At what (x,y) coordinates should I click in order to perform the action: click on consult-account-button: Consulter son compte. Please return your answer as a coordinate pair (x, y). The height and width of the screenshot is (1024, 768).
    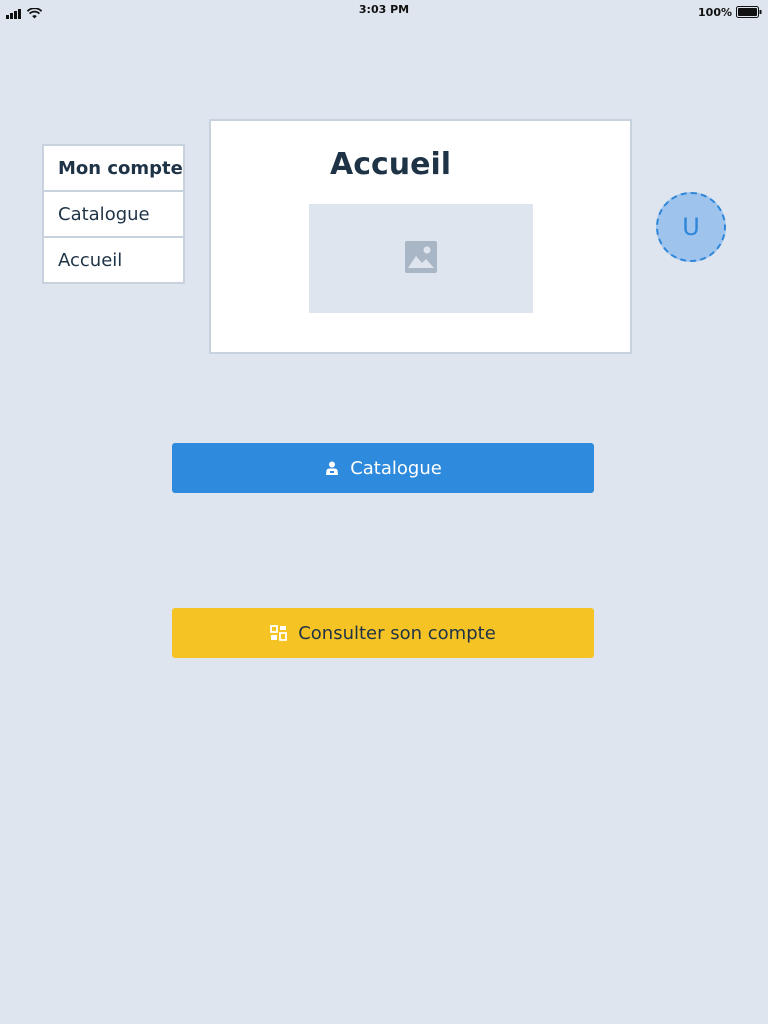
    Looking at the image, I should click on (383, 633).